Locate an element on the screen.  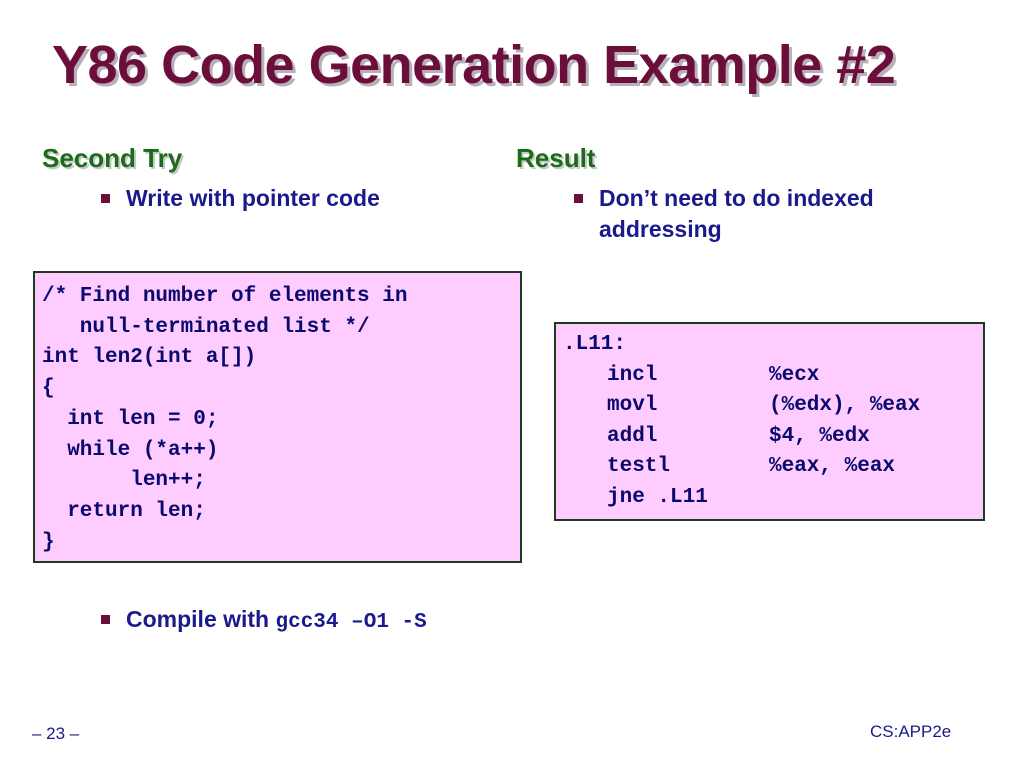
asm-operands: (%edx), %eax is located at coordinates (845, 405).